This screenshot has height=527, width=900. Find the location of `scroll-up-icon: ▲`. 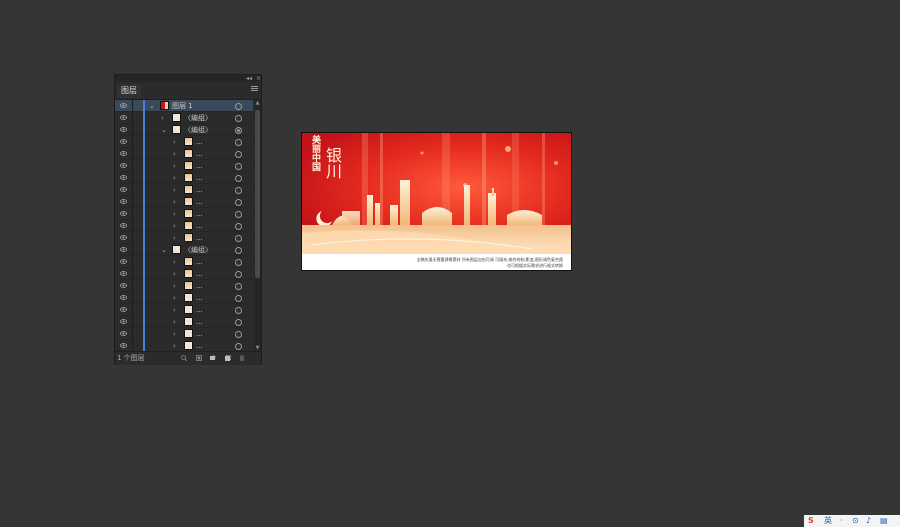

scroll-up-icon: ▲ is located at coordinates (257, 103).